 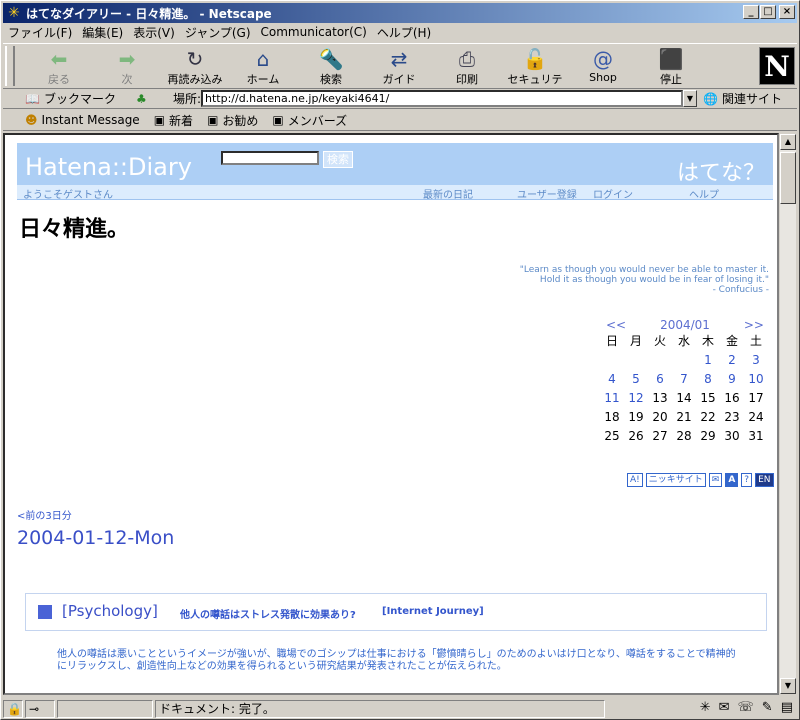 What do you see at coordinates (708, 360) in the screenshot?
I see `calendar-day: 1` at bounding box center [708, 360].